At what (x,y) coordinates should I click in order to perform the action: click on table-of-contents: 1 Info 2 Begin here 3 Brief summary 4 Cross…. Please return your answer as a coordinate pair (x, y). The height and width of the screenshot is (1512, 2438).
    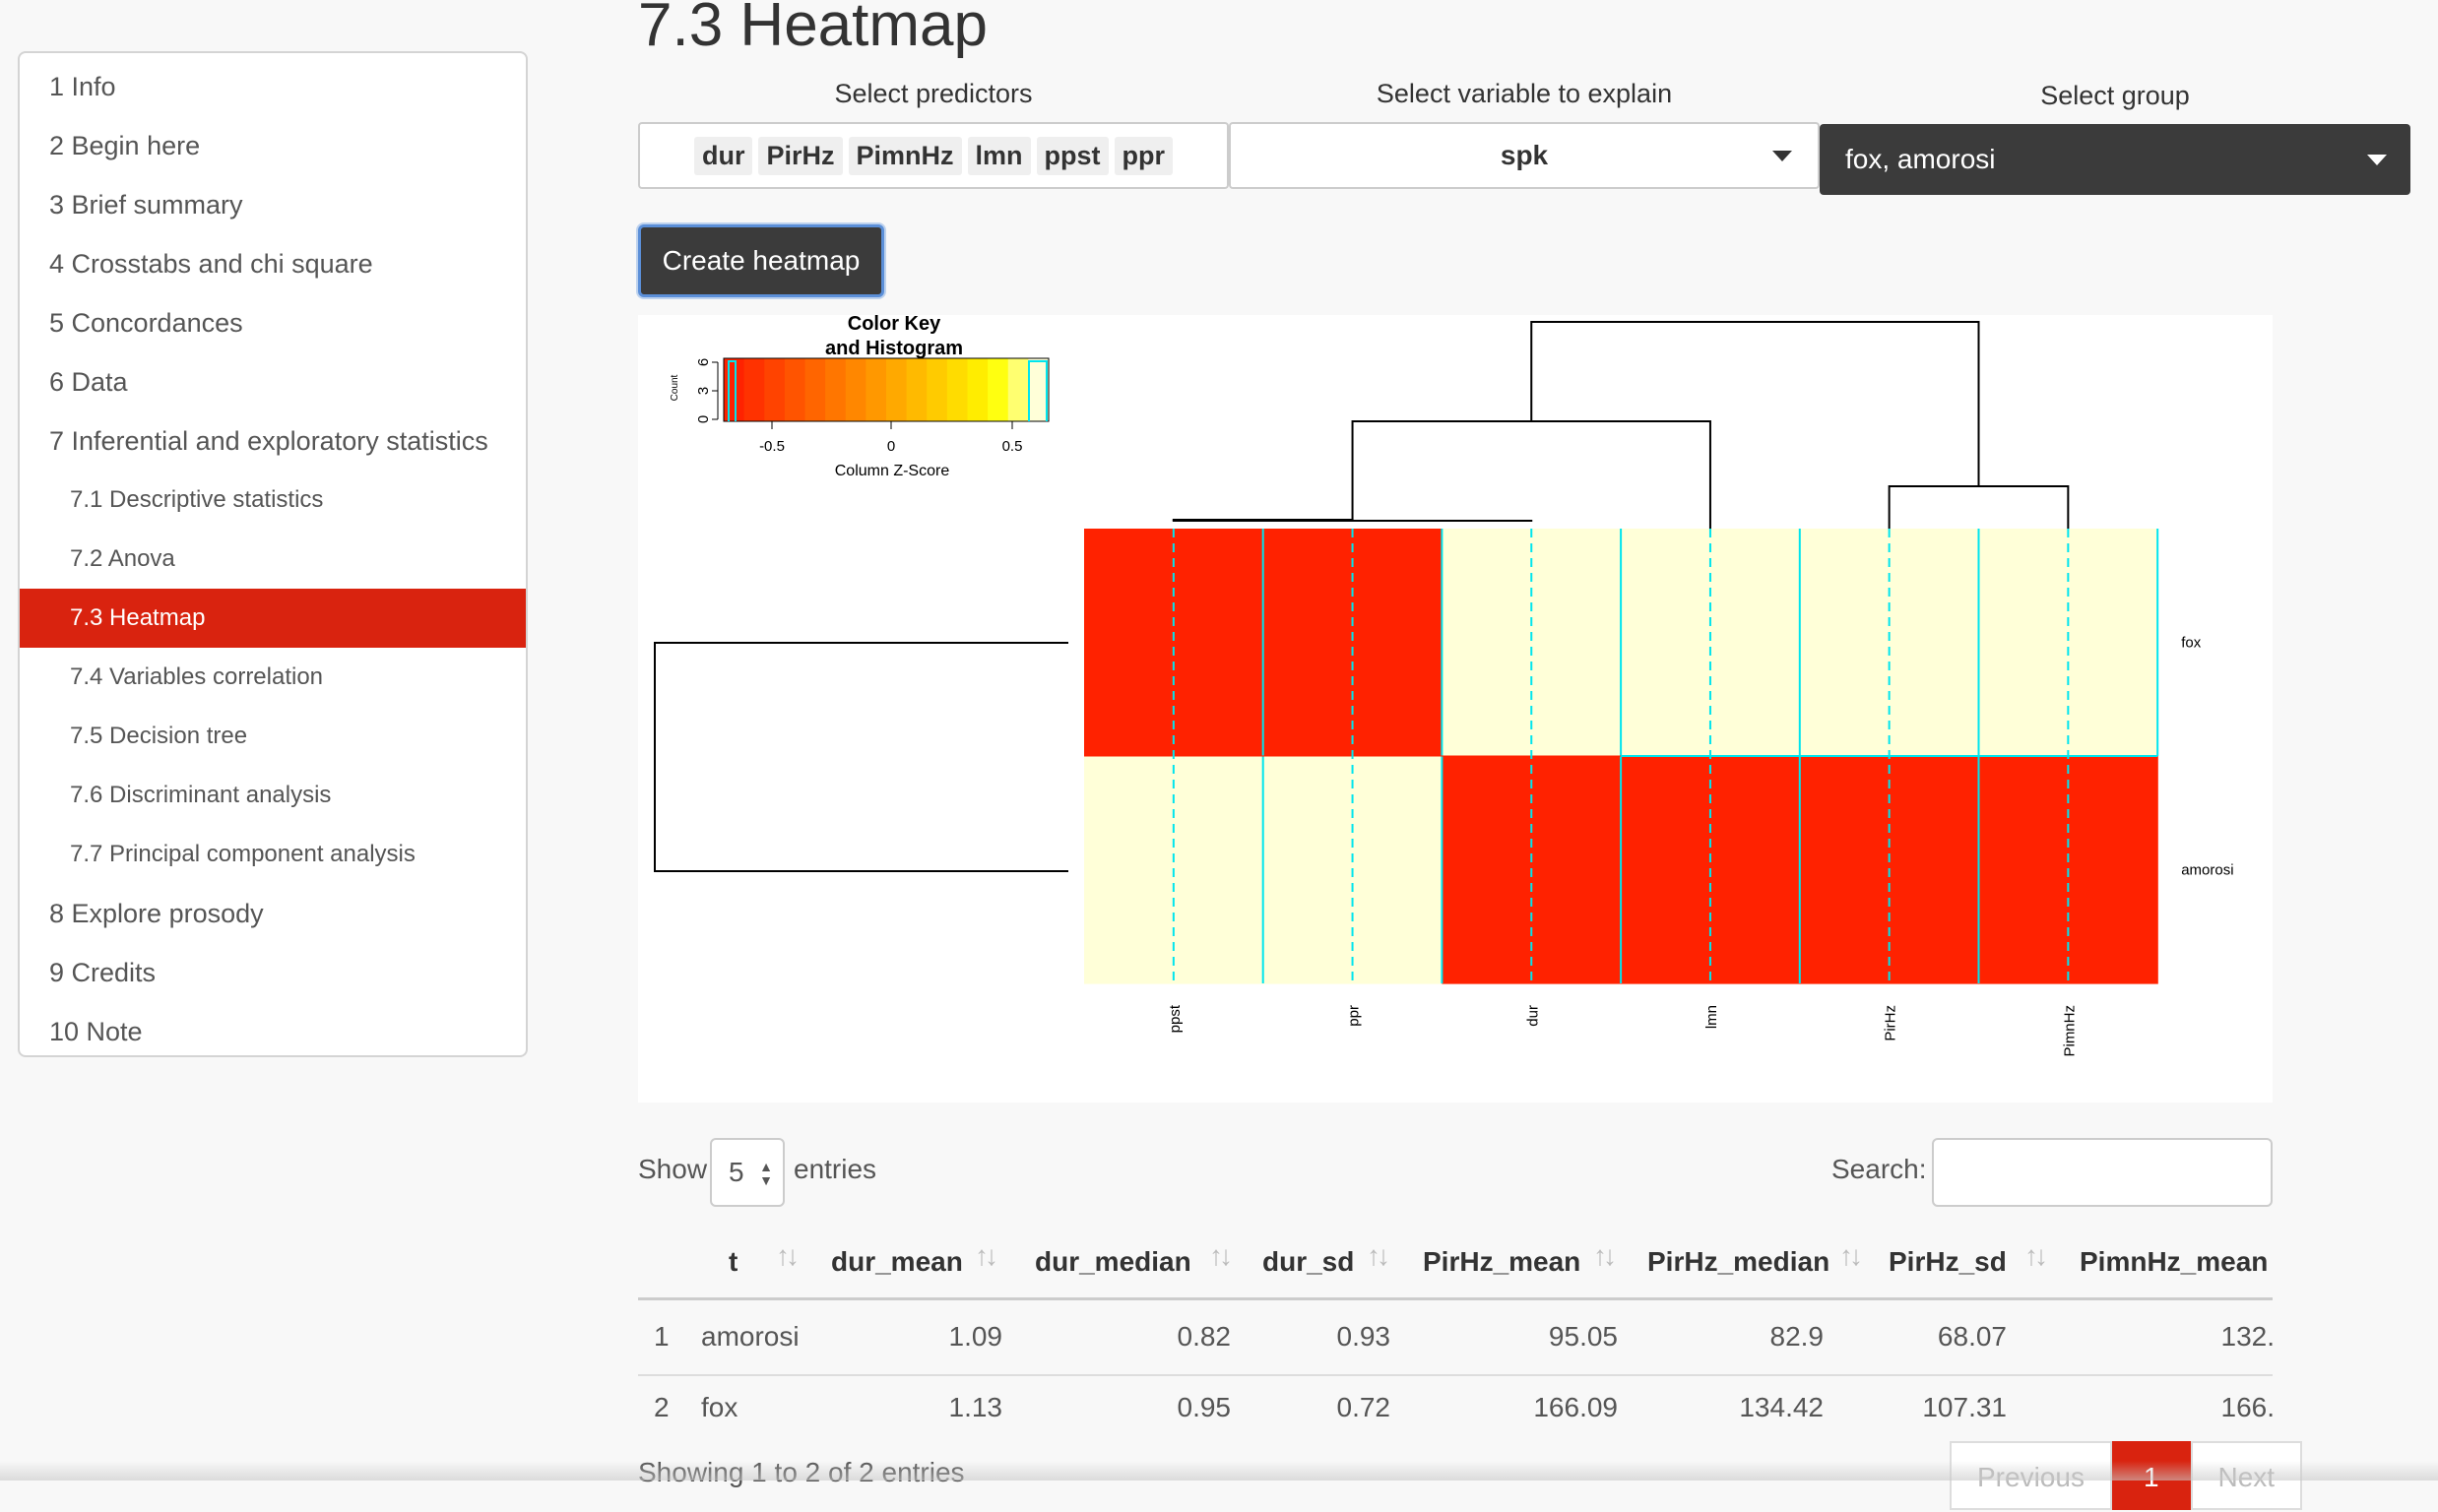
    Looking at the image, I should click on (273, 554).